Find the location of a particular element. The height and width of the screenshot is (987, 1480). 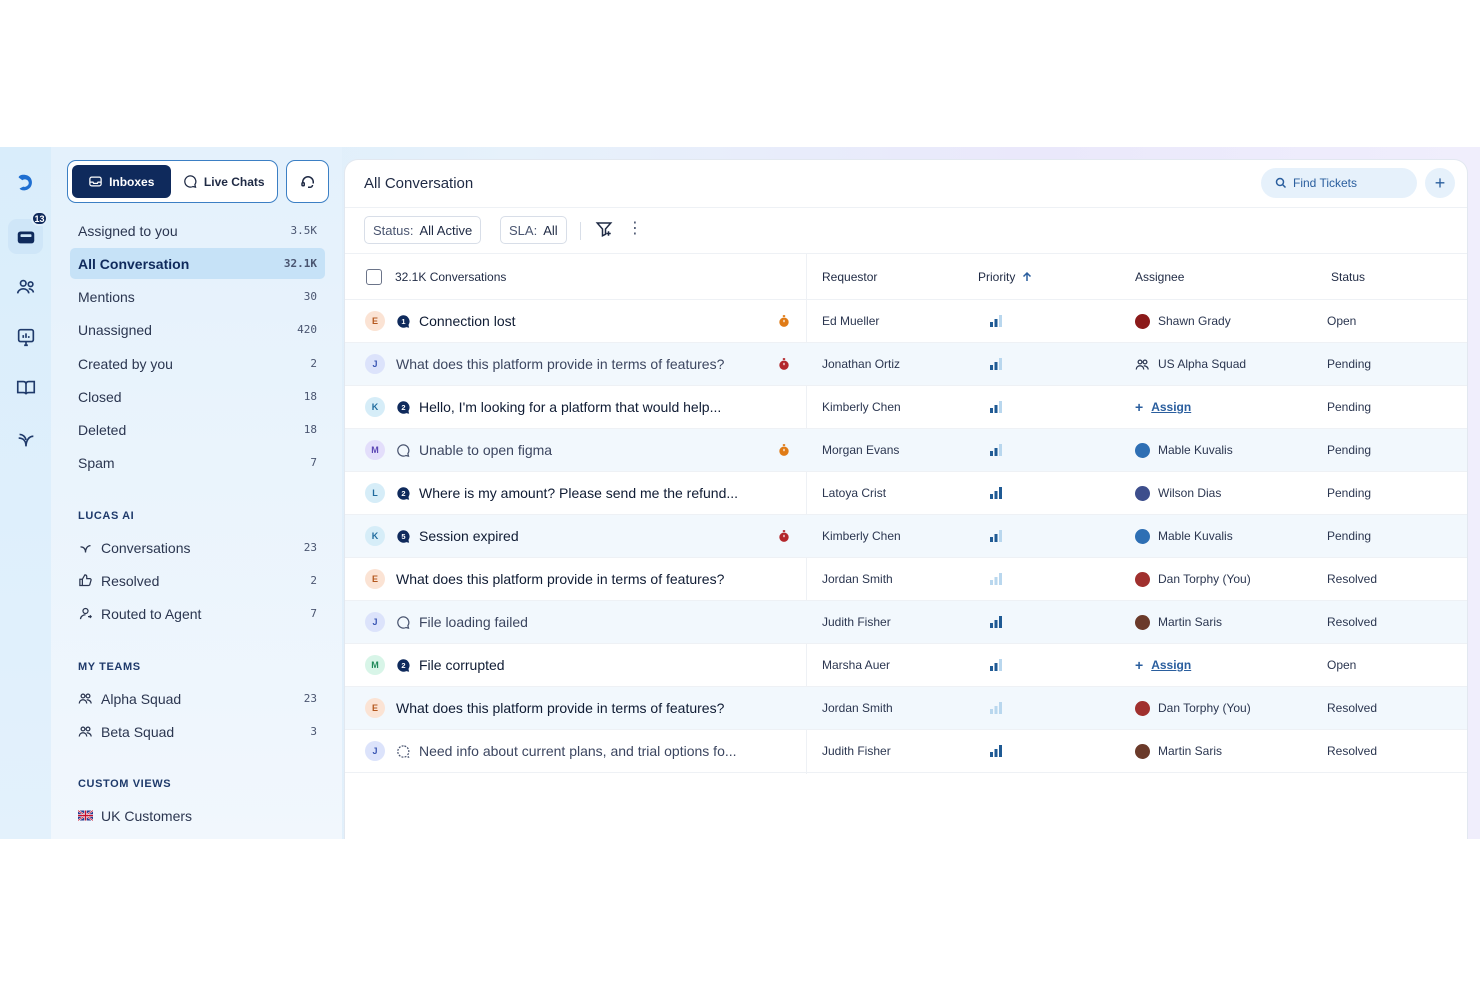

conversation-subject: Session expired is located at coordinates (469, 536).